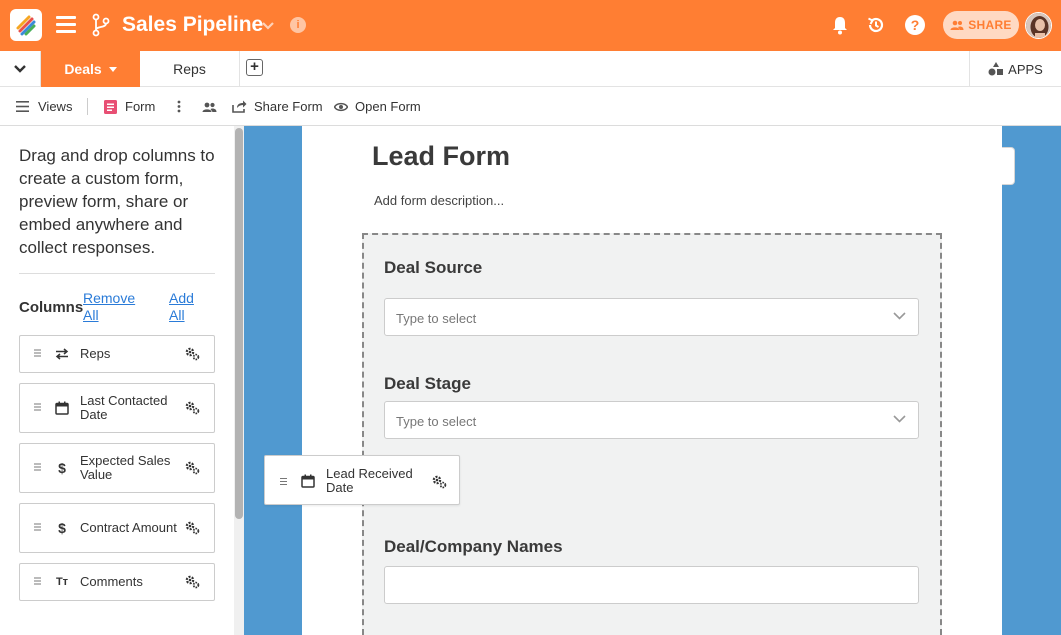  What do you see at coordinates (254, 67) in the screenshot?
I see `add-table-icon: +` at bounding box center [254, 67].